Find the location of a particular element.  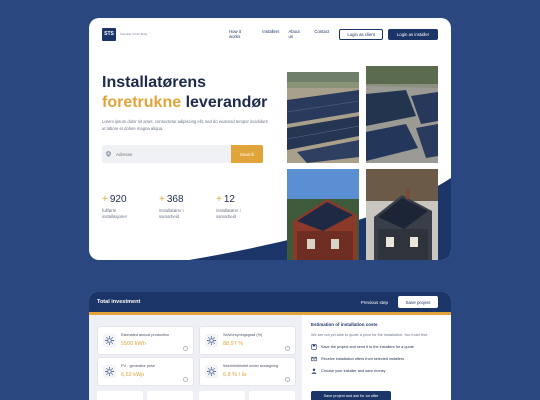

logo: STS Solceller til Din Bolig is located at coordinates (129, 34).